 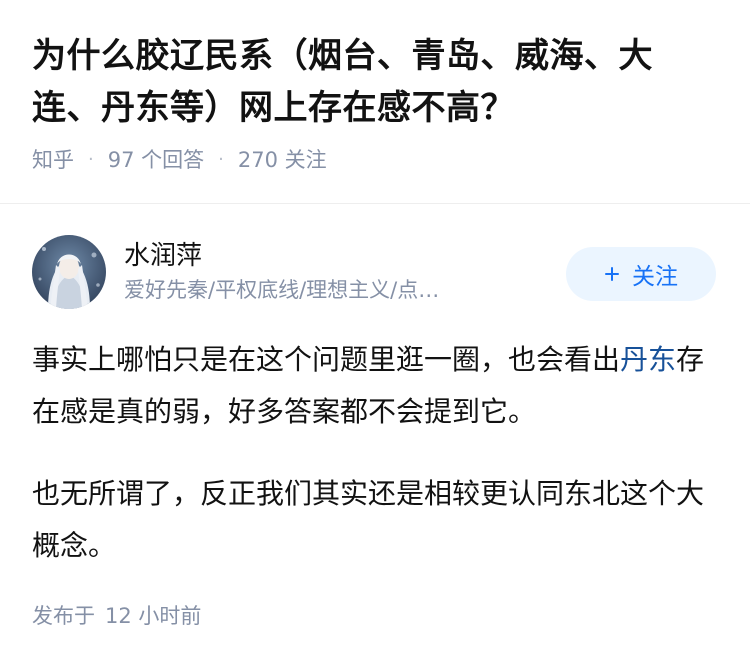 I want to click on publish-label: 发布于, so click(x=63, y=616).